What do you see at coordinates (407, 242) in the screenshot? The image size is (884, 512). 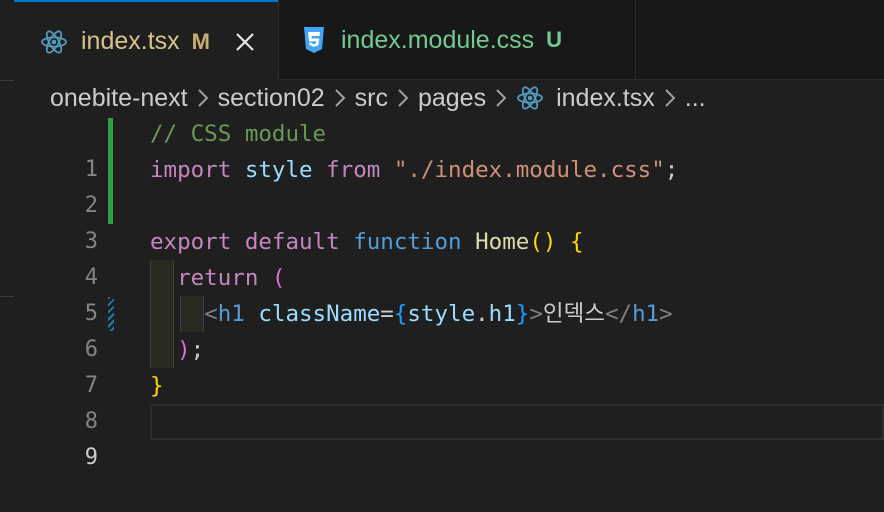 I see `token-declaration: function` at bounding box center [407, 242].